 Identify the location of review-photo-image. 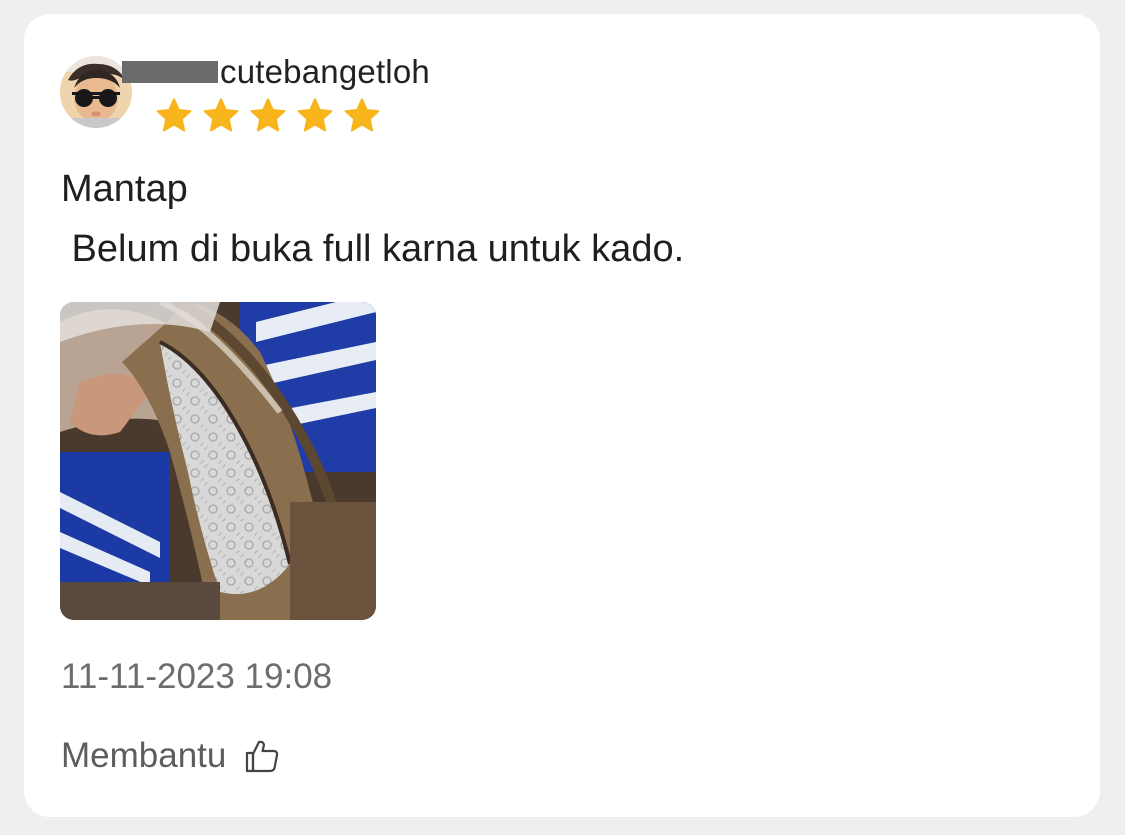
(218, 461).